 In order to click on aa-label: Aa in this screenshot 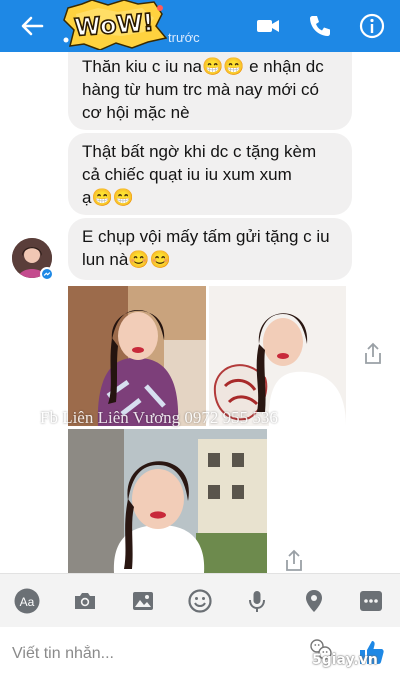, I will do `click(27, 602)`.